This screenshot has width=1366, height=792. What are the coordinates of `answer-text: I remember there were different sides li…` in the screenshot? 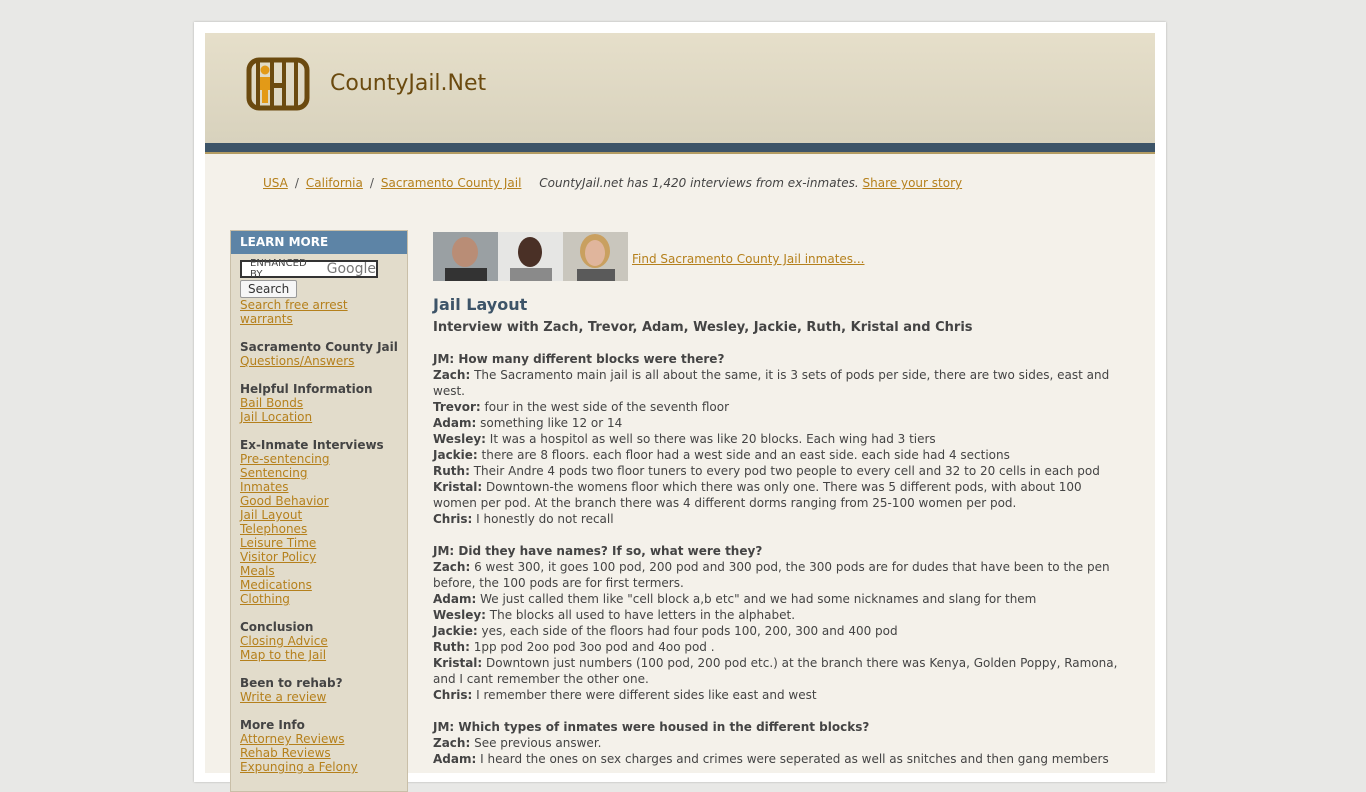 It's located at (646, 695).